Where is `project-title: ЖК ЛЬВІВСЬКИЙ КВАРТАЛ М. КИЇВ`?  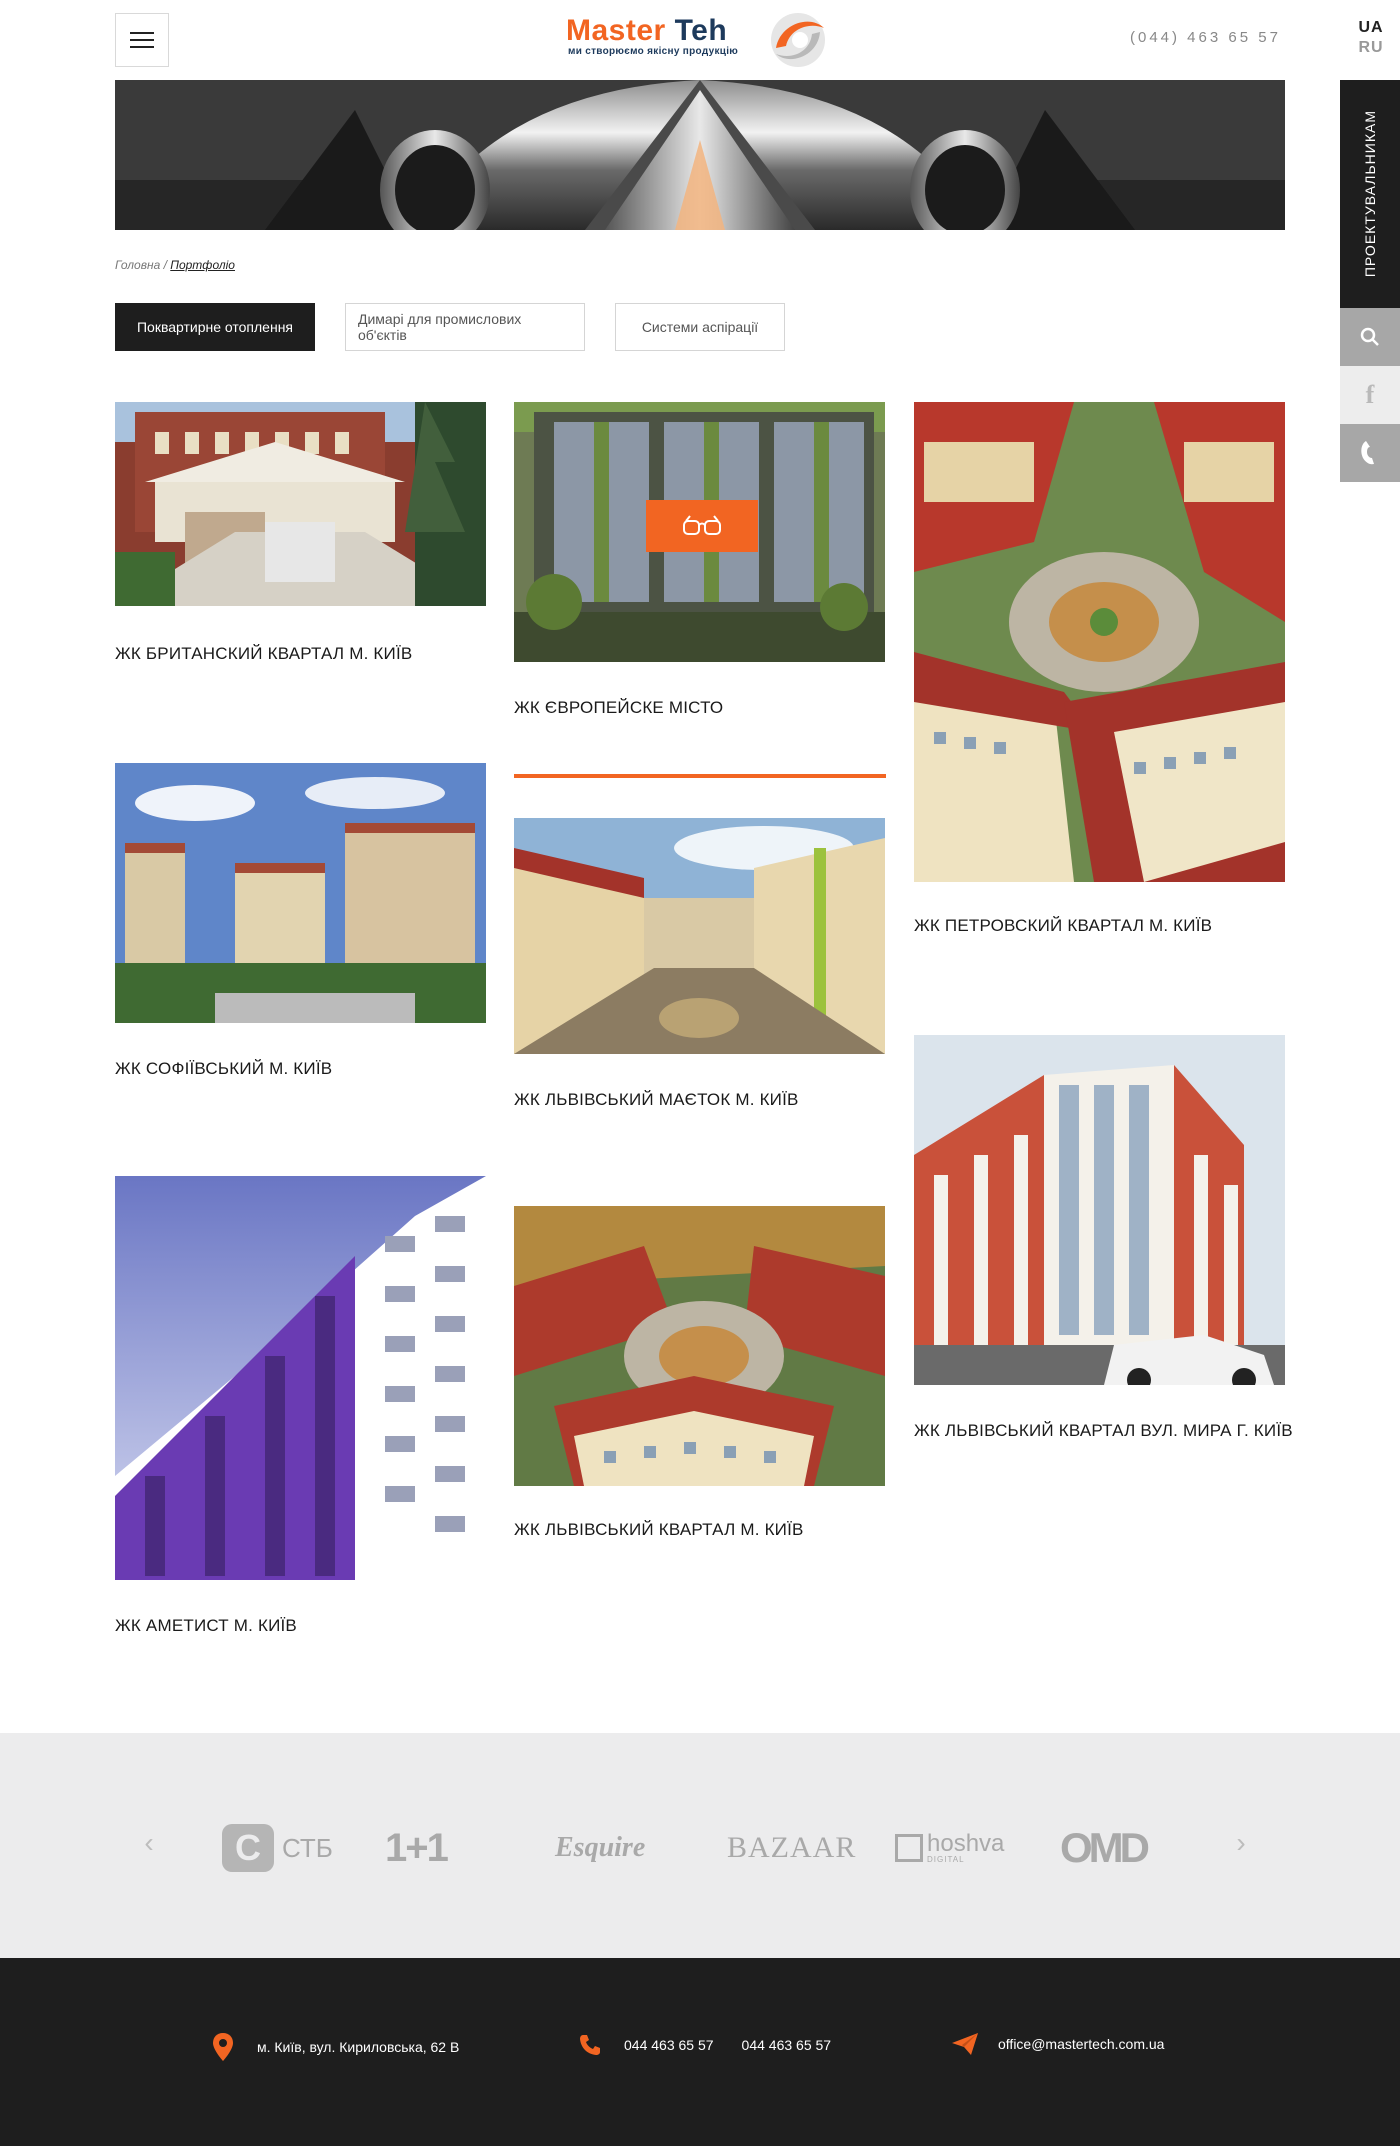 project-title: ЖК ЛЬВІВСЬКИЙ КВАРТАЛ М. КИЇВ is located at coordinates (659, 1530).